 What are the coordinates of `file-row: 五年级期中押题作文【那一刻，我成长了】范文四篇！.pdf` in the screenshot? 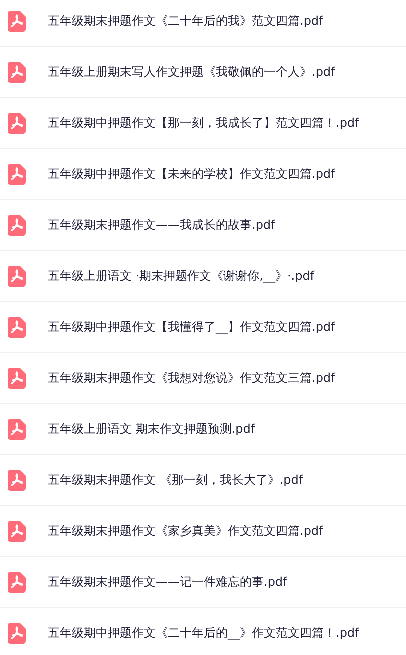 It's located at (203, 123).